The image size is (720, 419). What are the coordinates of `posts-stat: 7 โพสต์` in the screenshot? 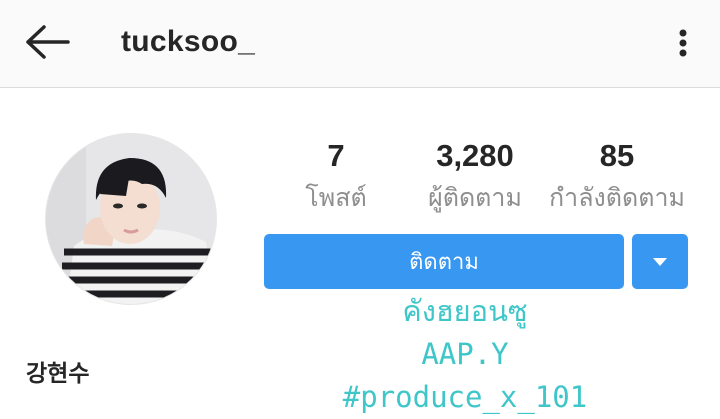 It's located at (336, 176).